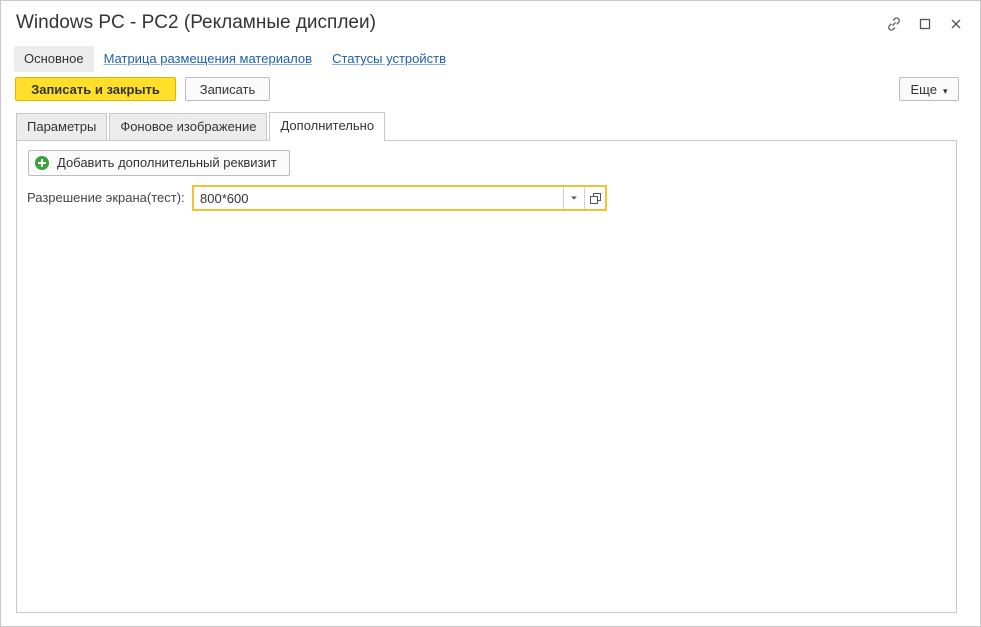  What do you see at coordinates (227, 89) in the screenshot?
I see `save-button: Записать` at bounding box center [227, 89].